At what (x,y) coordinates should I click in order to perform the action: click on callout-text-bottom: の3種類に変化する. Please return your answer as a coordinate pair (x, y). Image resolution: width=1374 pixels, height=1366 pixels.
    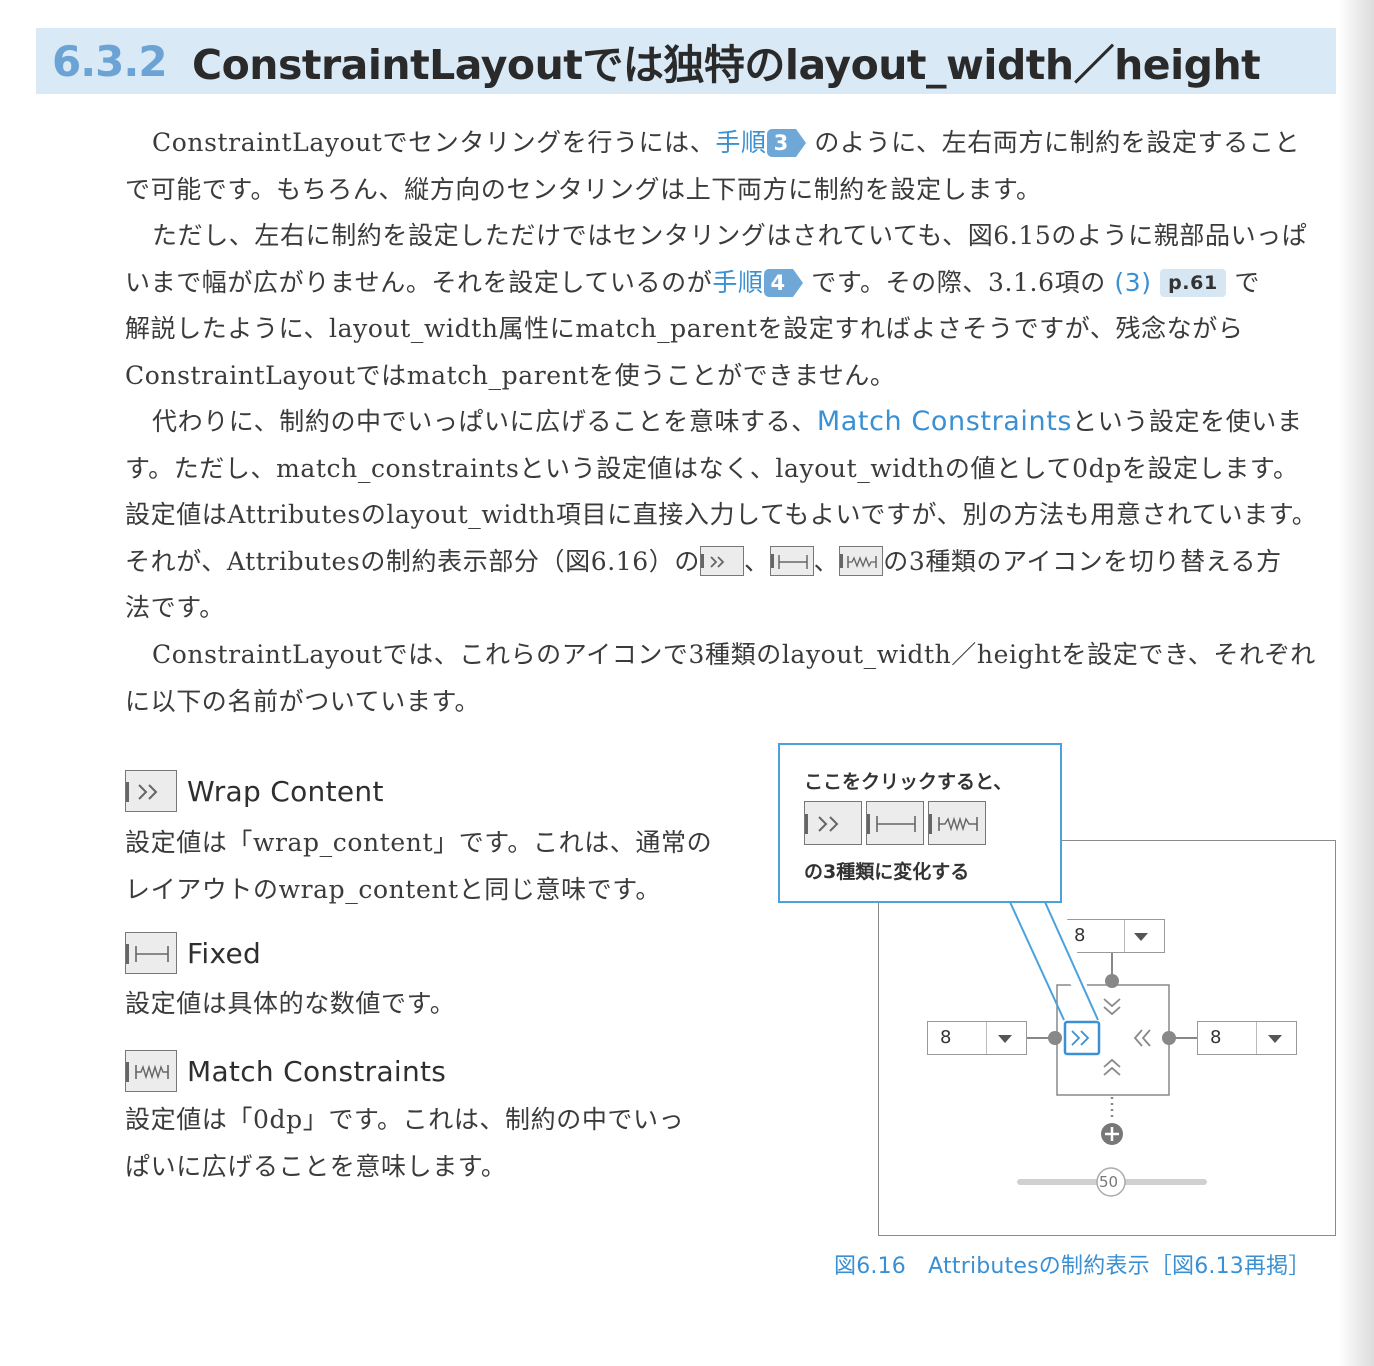
    Looking at the image, I should click on (887, 872).